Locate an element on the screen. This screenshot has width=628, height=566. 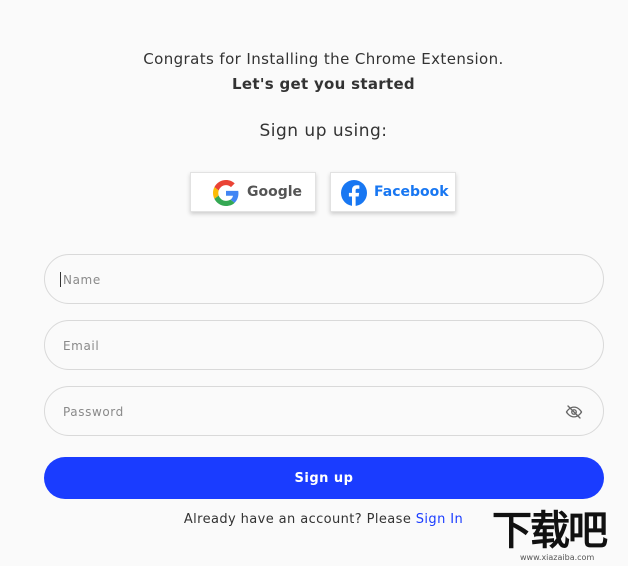
watermark-text: 下载吧 is located at coordinates (550, 531).